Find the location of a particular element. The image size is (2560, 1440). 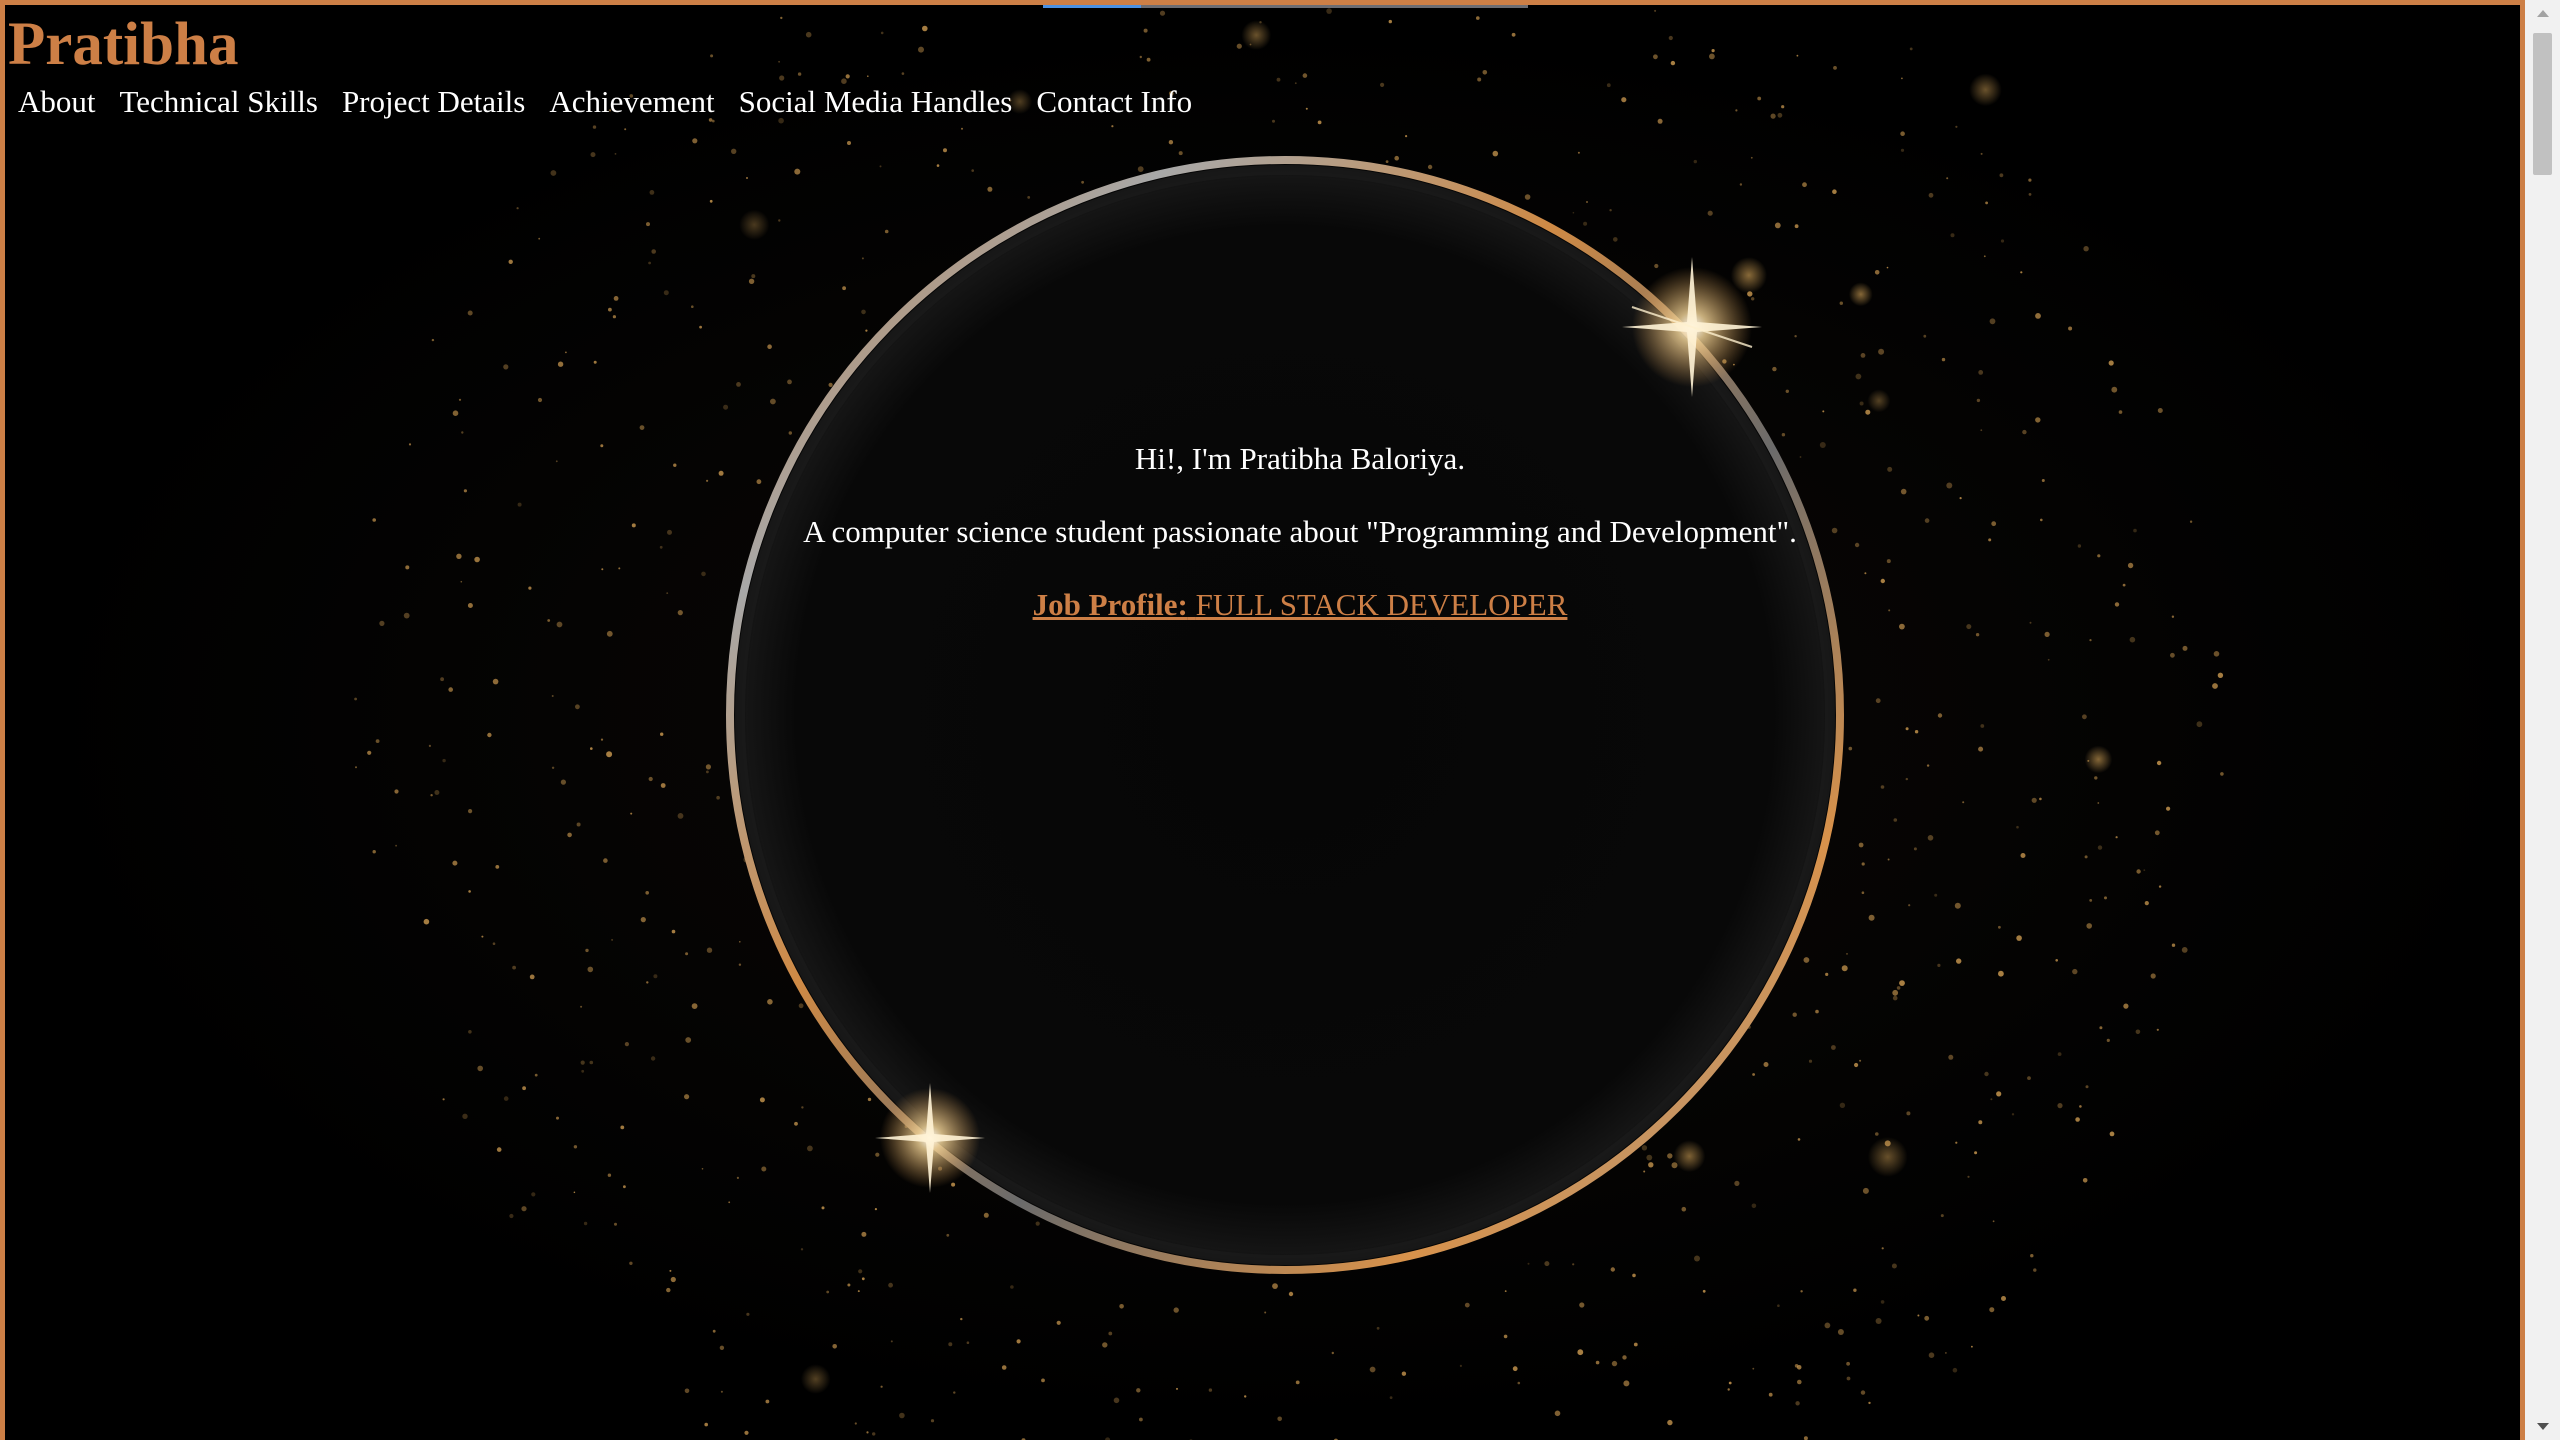

job-profile-link: Job Profile: FULL STACK DEVELOPER is located at coordinates (1300, 604).